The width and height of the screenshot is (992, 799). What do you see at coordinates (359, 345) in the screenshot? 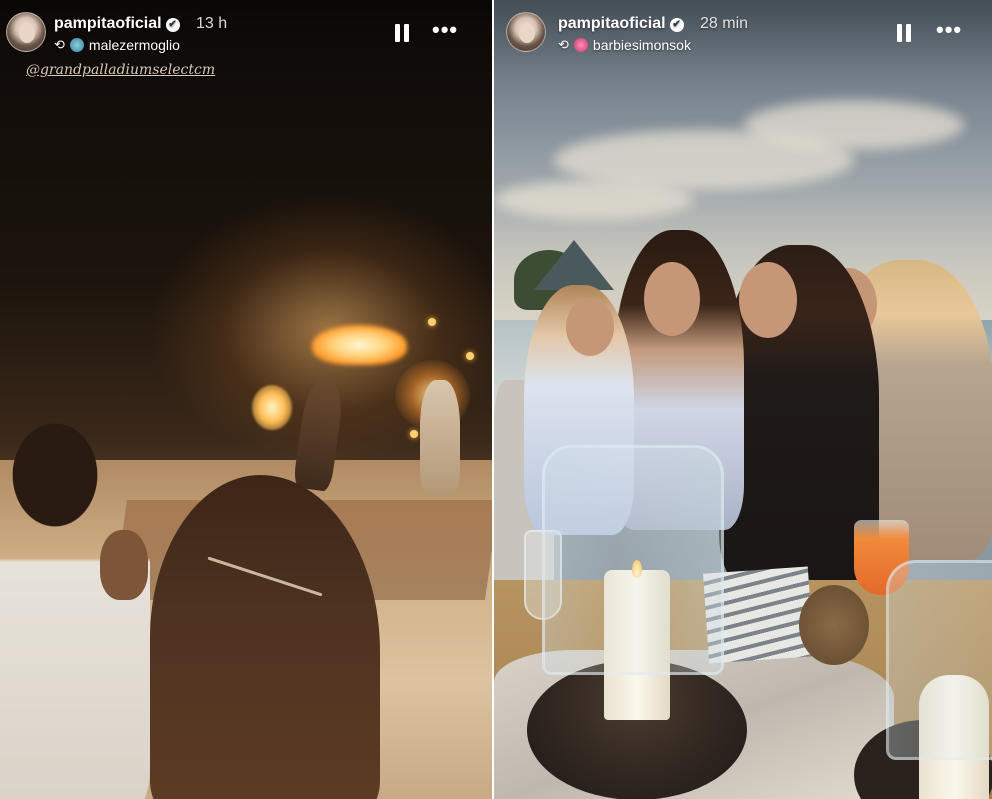
I see `fire-arc` at bounding box center [359, 345].